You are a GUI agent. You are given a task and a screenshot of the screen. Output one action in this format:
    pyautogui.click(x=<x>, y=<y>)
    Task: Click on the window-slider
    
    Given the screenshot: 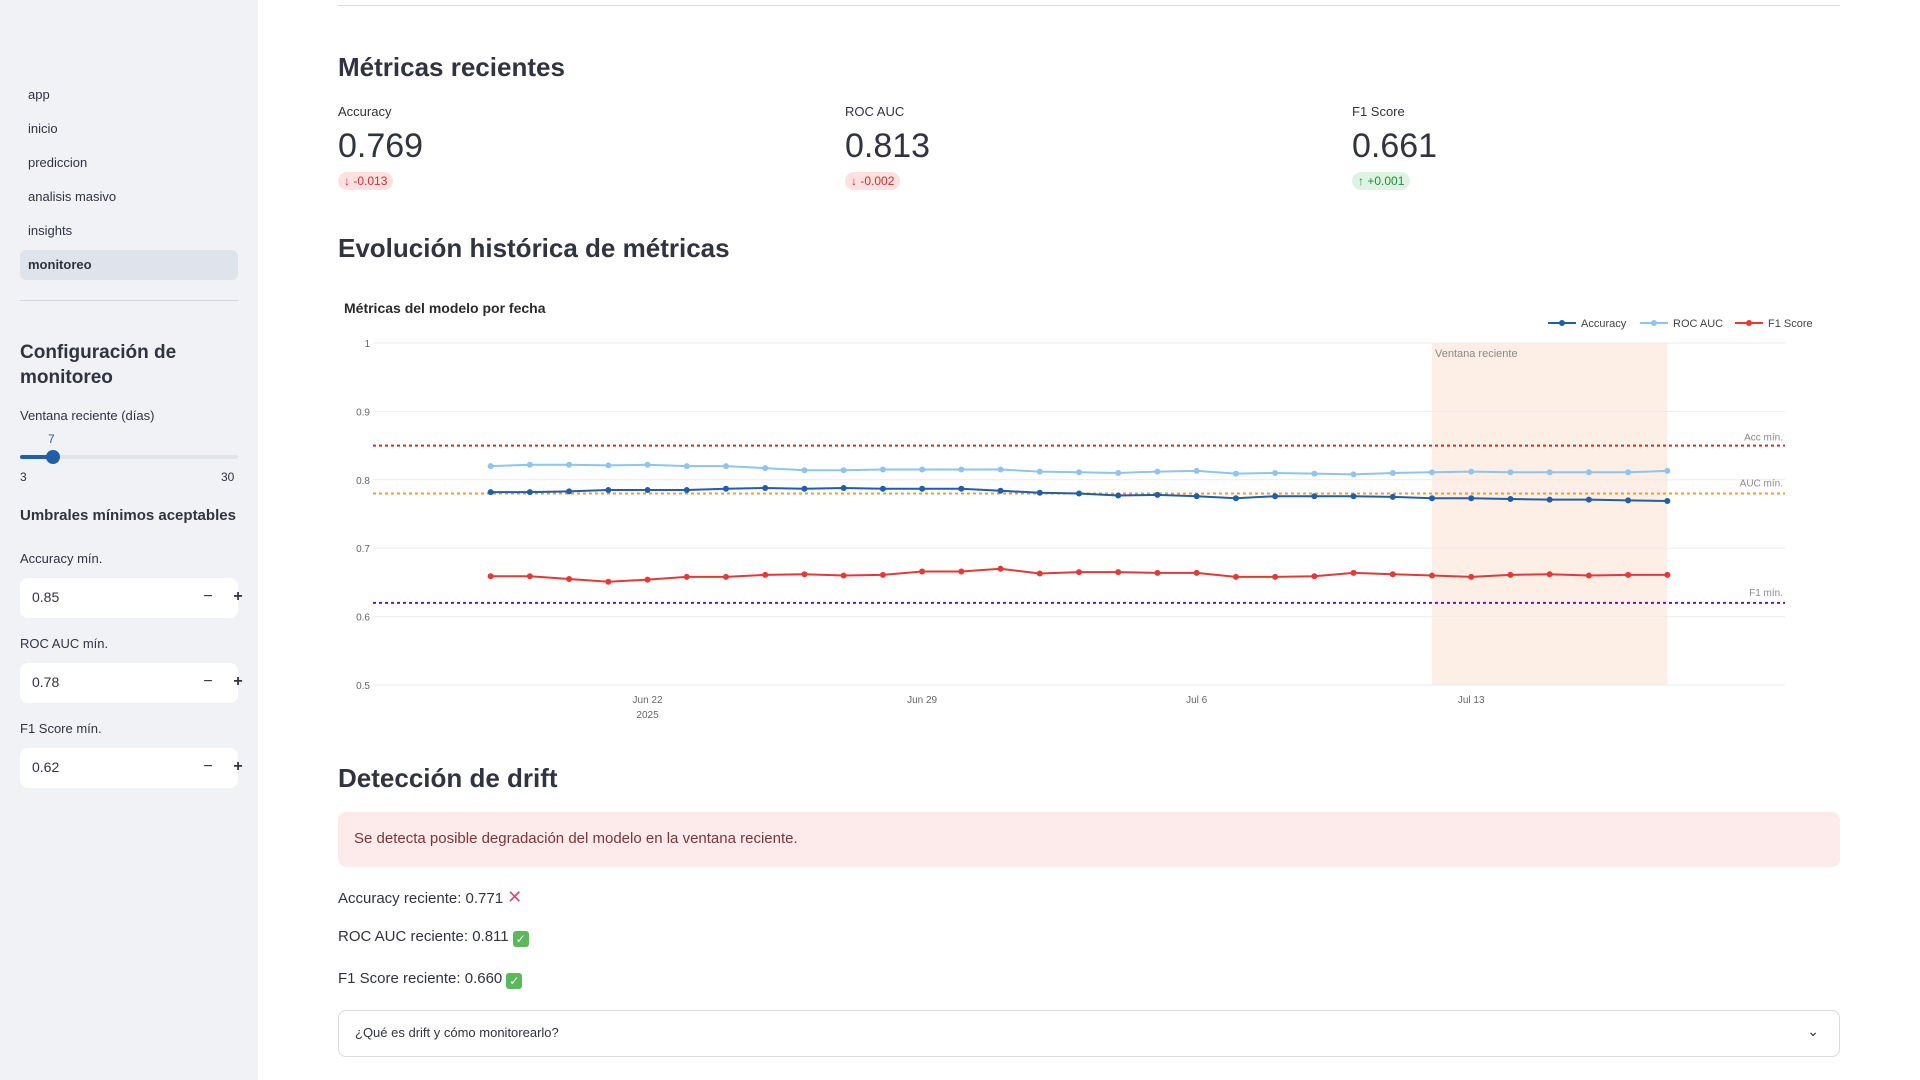 What is the action you would take?
    pyautogui.click(x=129, y=457)
    